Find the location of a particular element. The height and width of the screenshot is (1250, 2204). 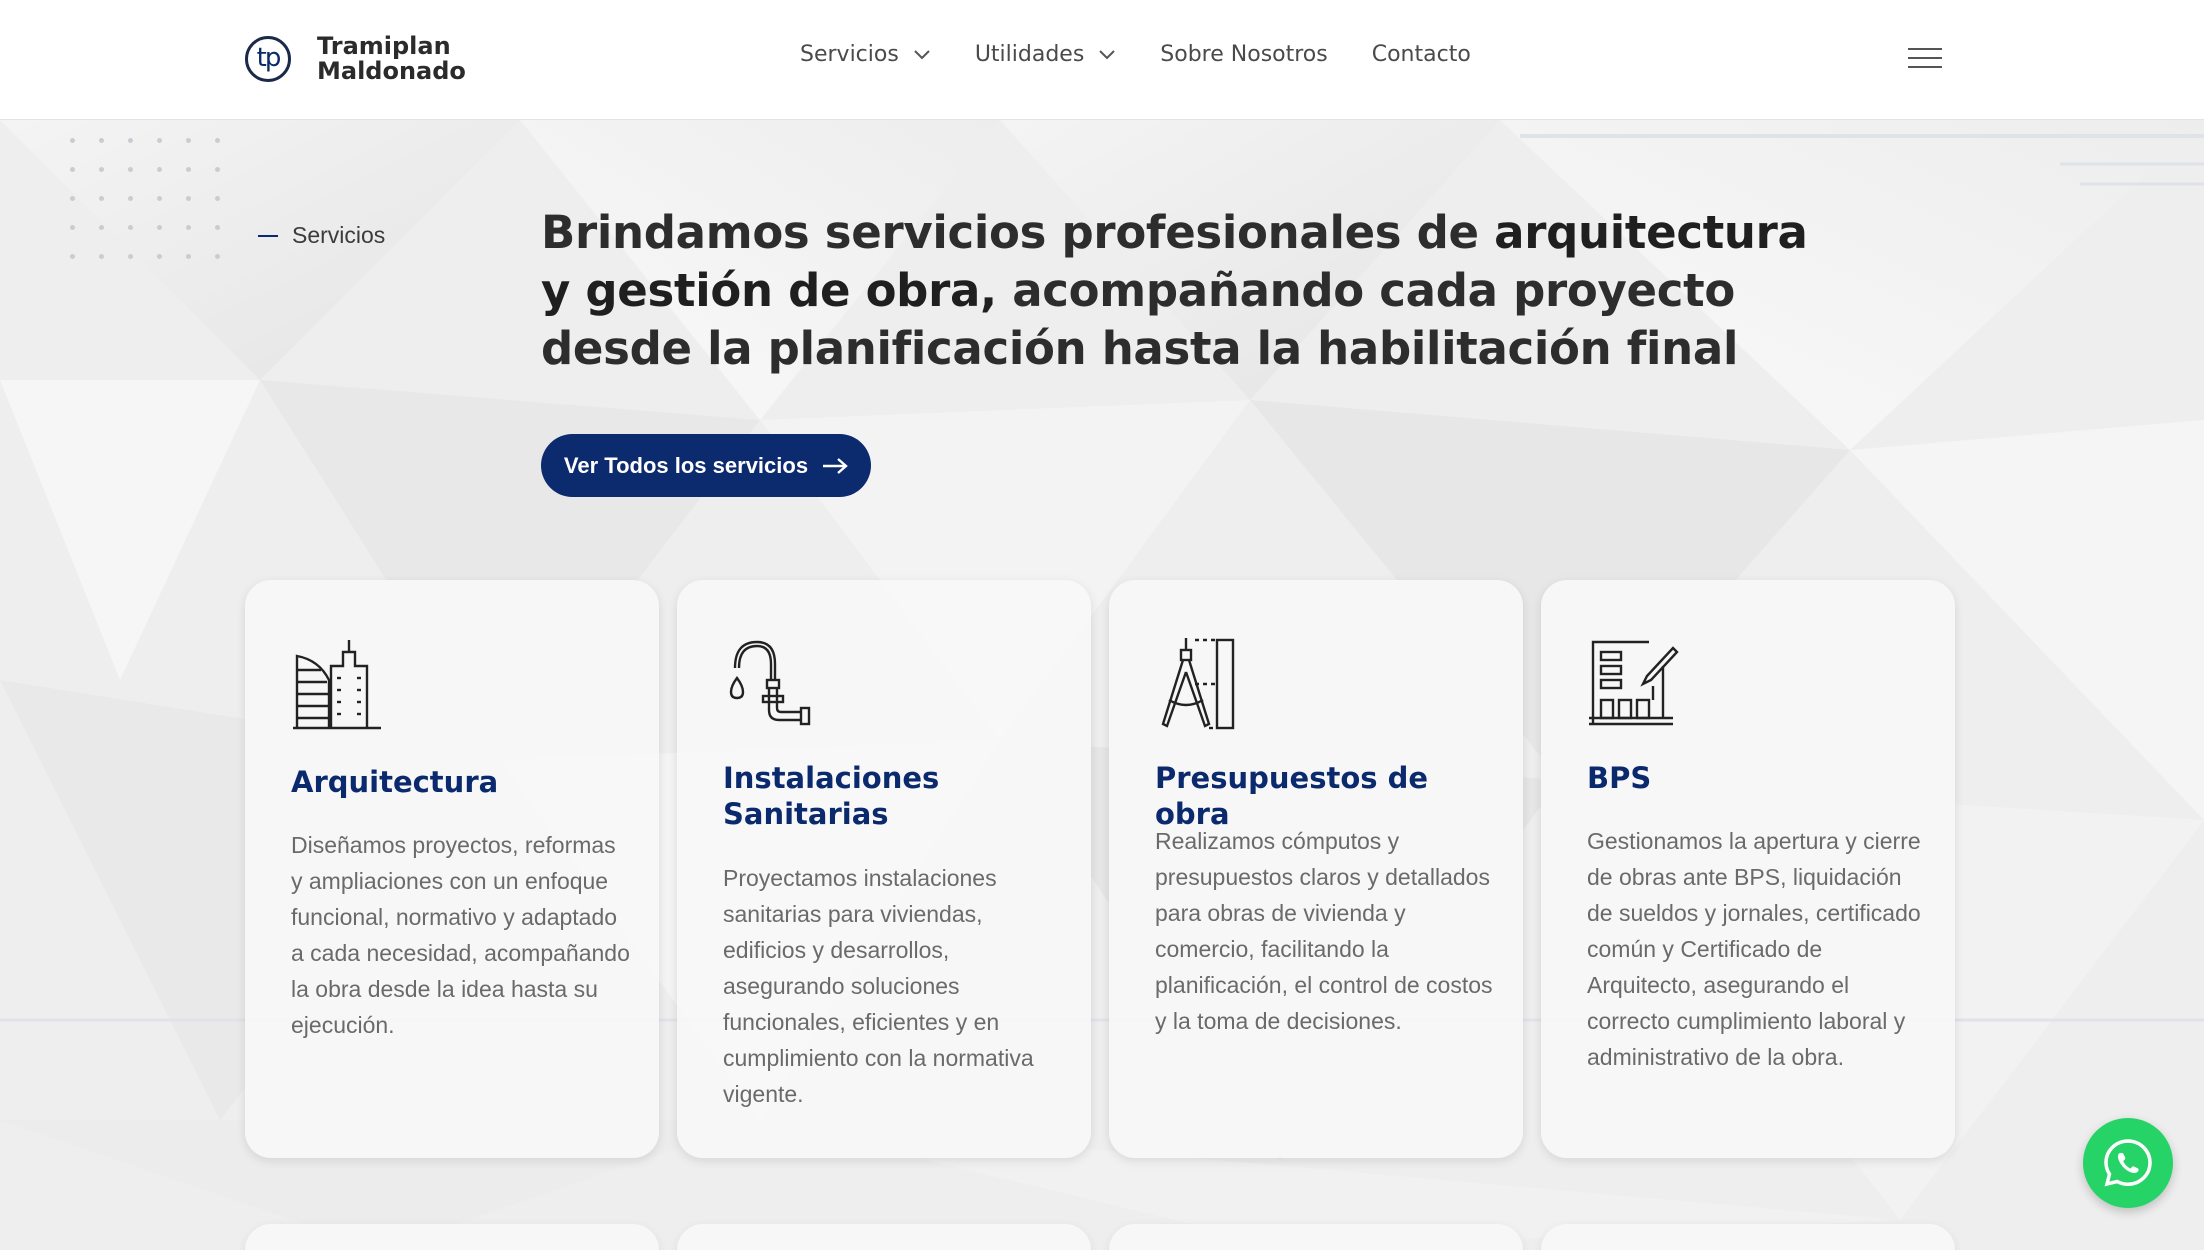

brand-logo: tp Tramiplan Maldonado is located at coordinates (355, 59).